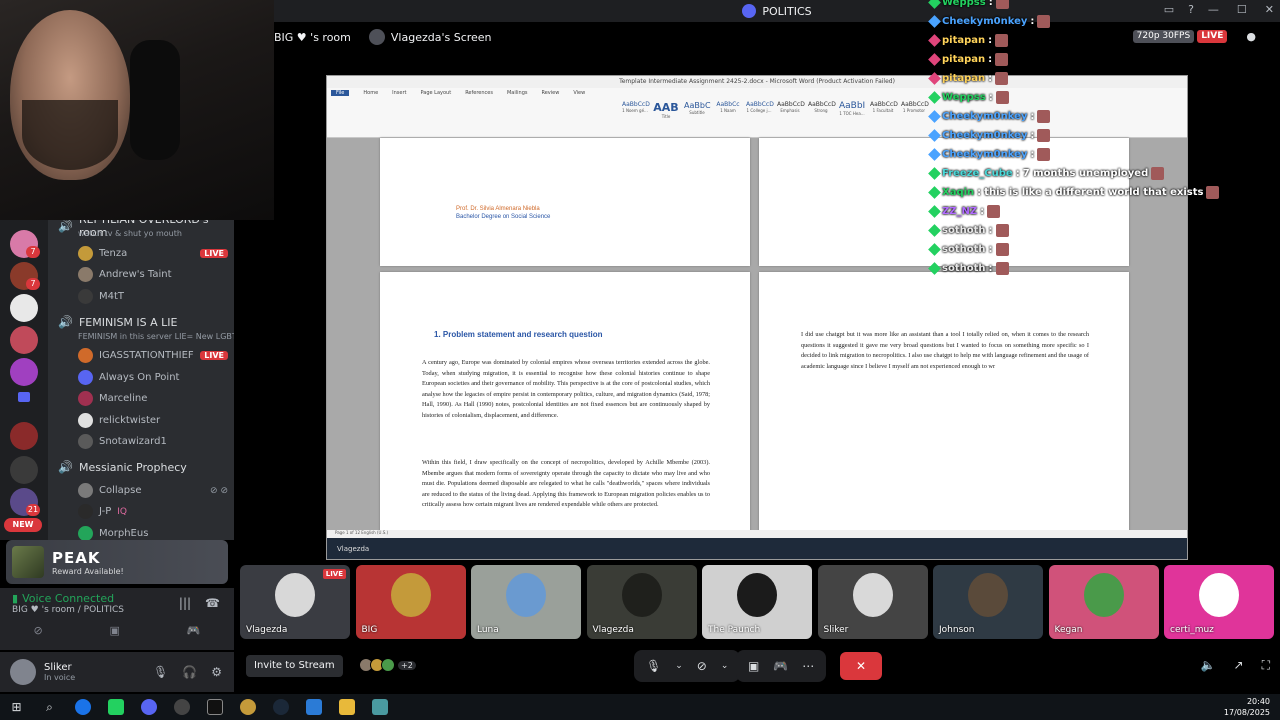  I want to click on headphones-icon: 🎧, so click(189, 672).